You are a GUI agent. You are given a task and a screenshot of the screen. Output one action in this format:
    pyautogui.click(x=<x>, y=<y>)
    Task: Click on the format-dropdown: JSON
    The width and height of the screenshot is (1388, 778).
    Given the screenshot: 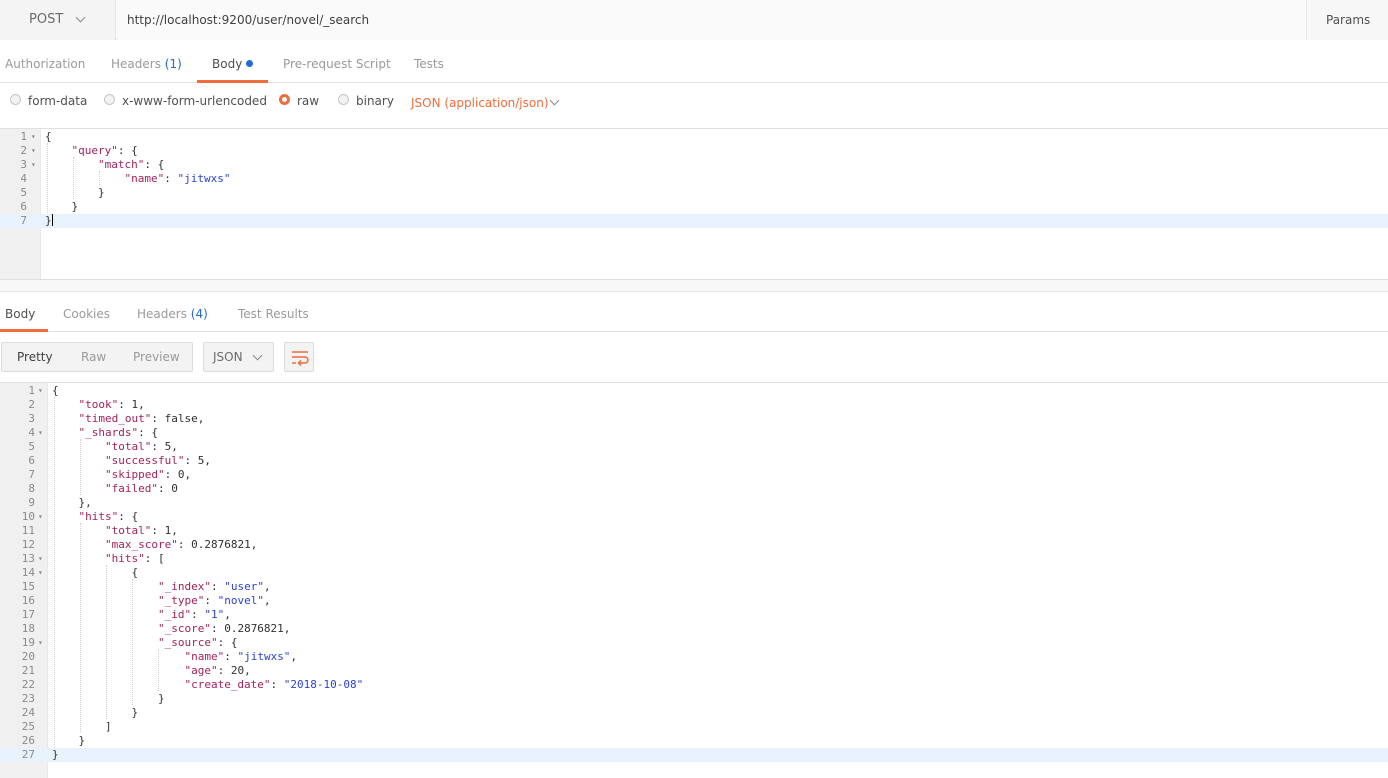 What is the action you would take?
    pyautogui.click(x=238, y=357)
    